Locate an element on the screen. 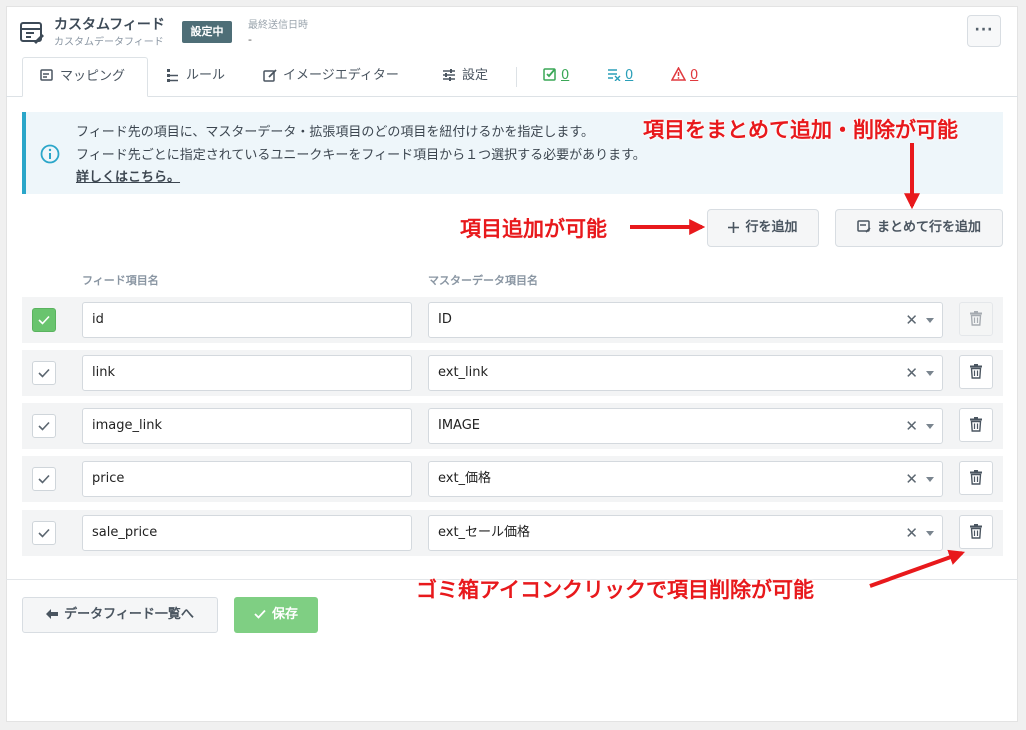  status-badge: 設定中 is located at coordinates (207, 32).